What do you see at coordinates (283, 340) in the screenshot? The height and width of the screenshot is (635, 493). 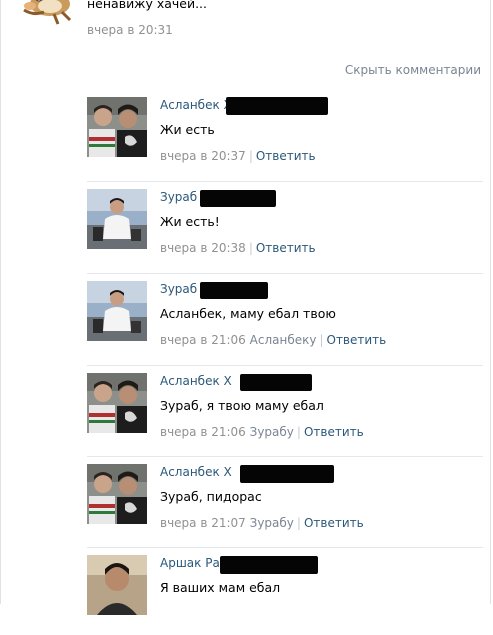 I see `reply-to-link: Асланбеку` at bounding box center [283, 340].